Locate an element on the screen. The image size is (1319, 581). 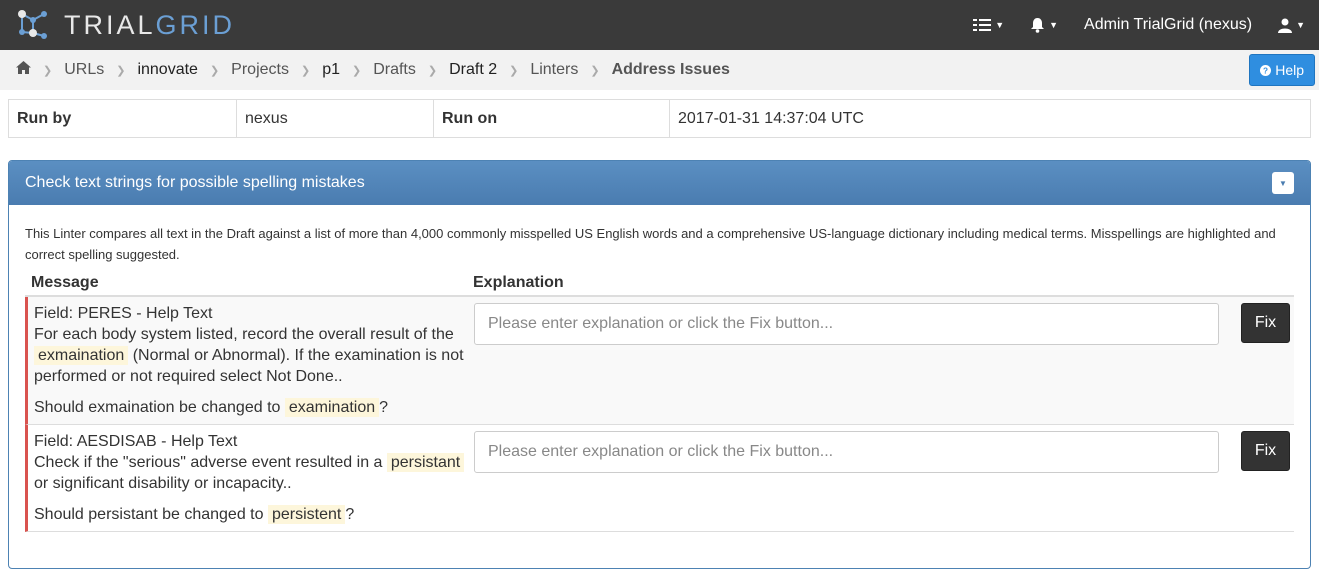
breadcrumb-linters: Linters is located at coordinates (554, 70).